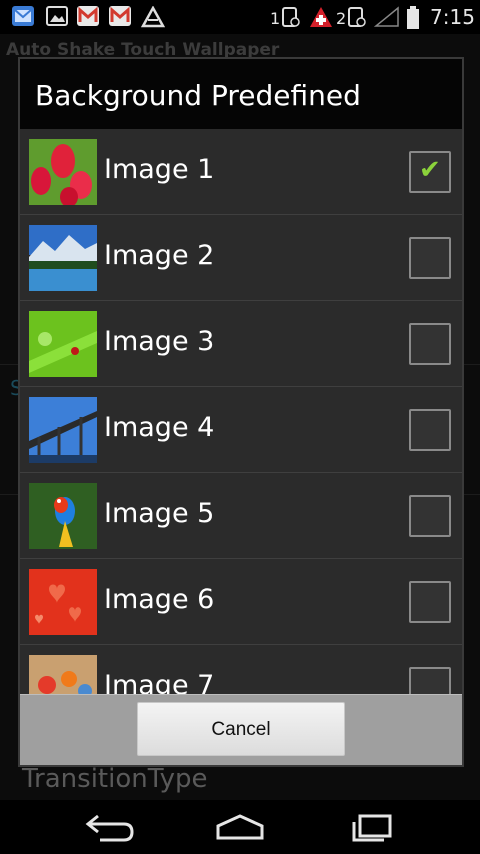  What do you see at coordinates (159, 682) in the screenshot?
I see `list-item-label: Image 7` at bounding box center [159, 682].